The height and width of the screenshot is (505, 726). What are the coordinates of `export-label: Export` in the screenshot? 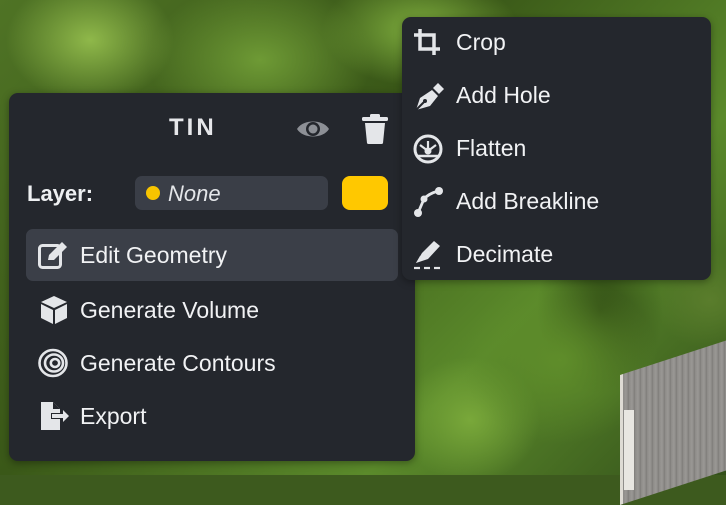 It's located at (113, 416).